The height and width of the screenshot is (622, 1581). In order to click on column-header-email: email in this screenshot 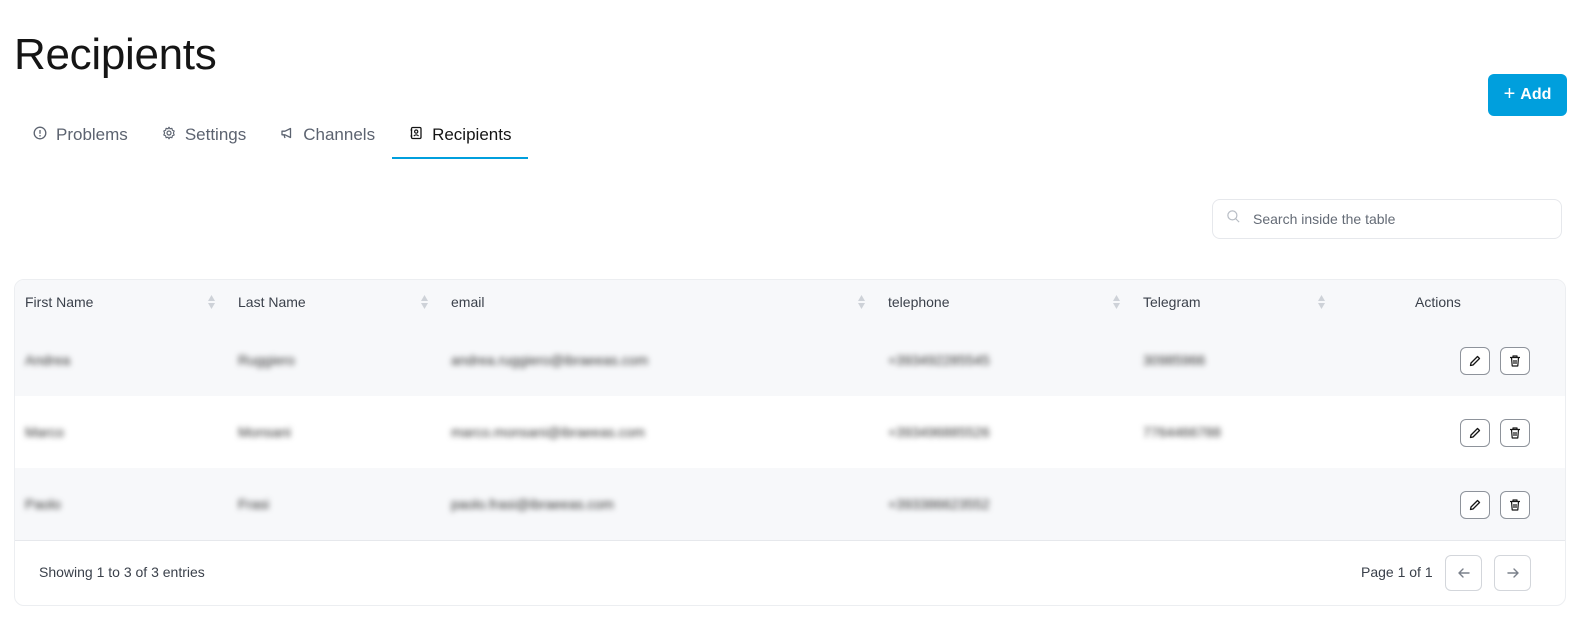, I will do `click(467, 302)`.